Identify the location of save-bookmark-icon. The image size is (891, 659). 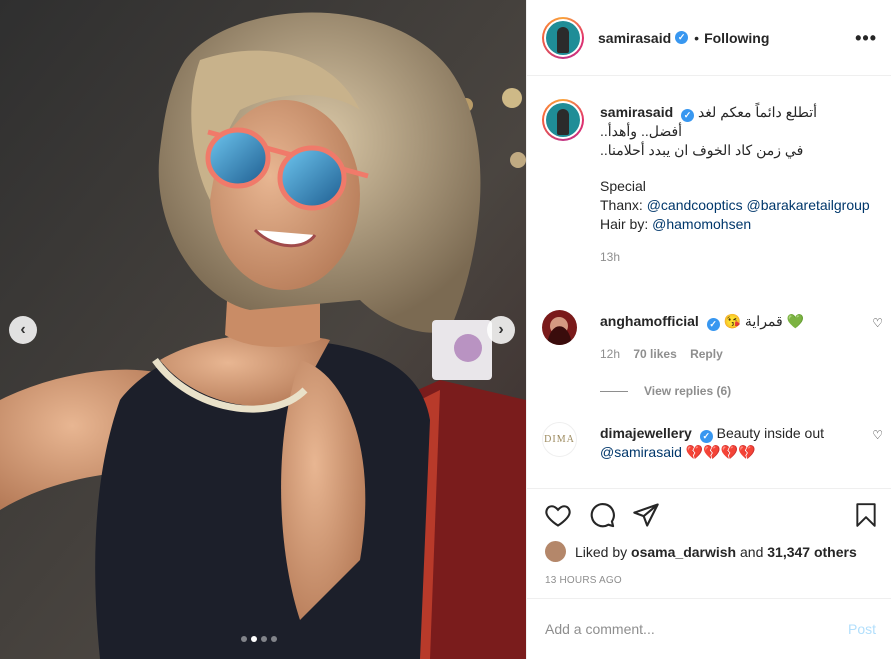
(866, 515).